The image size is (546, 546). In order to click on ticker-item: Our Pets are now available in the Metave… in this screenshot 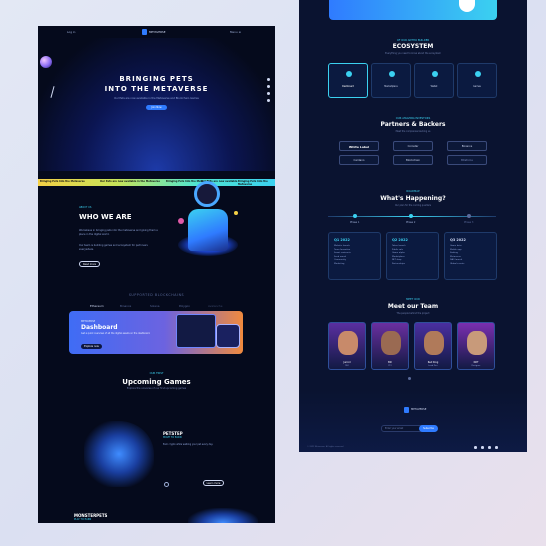, I will do `click(130, 181)`.